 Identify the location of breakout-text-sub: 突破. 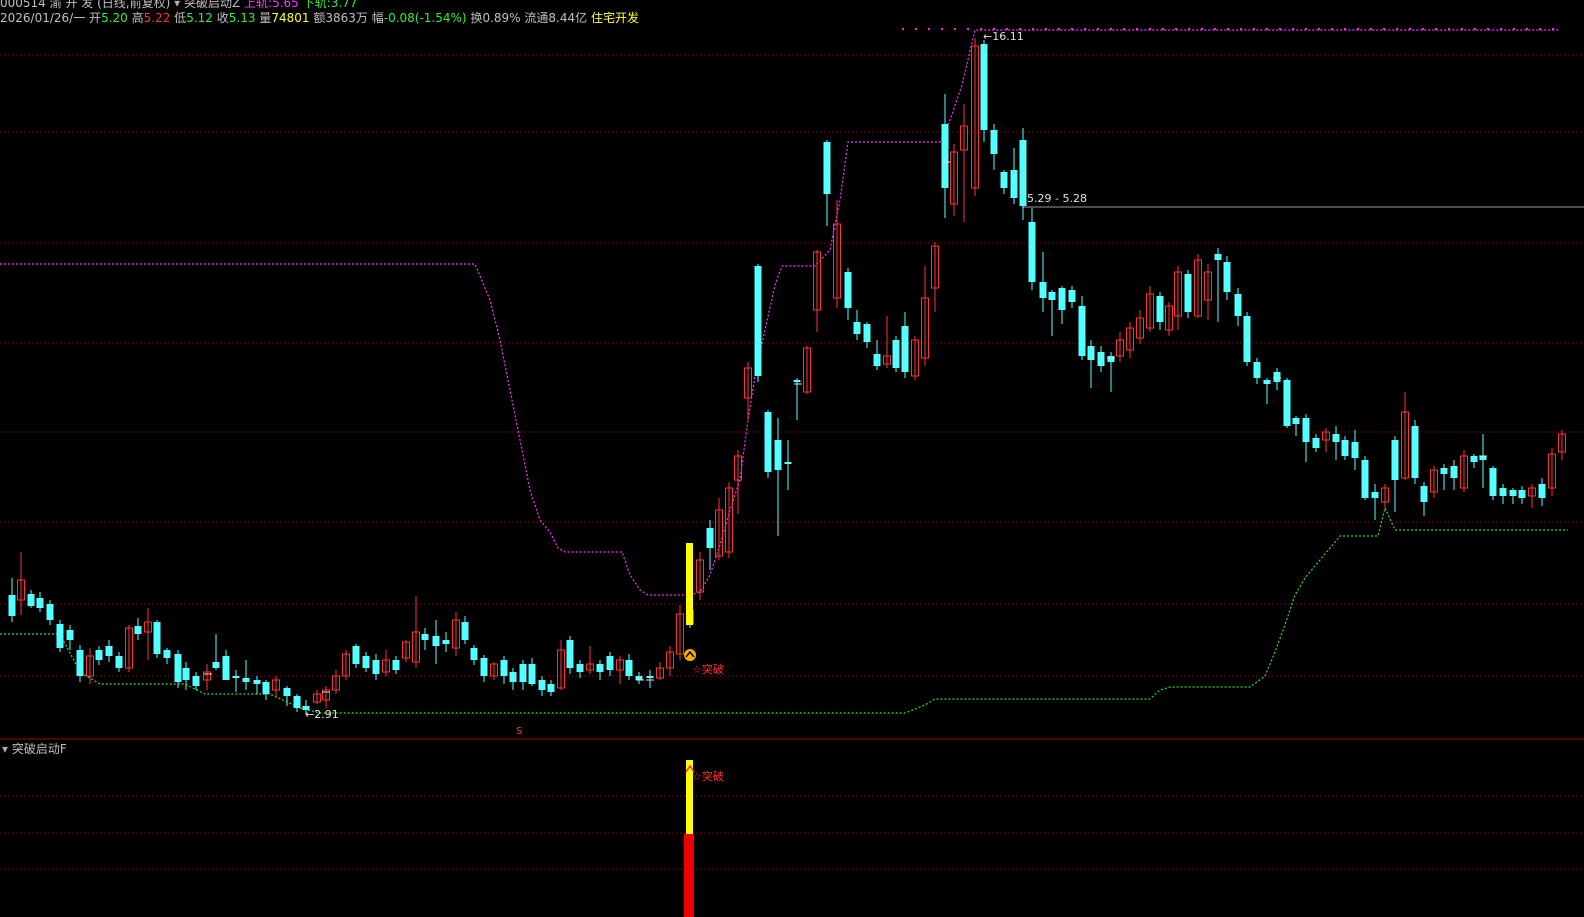
(712, 776).